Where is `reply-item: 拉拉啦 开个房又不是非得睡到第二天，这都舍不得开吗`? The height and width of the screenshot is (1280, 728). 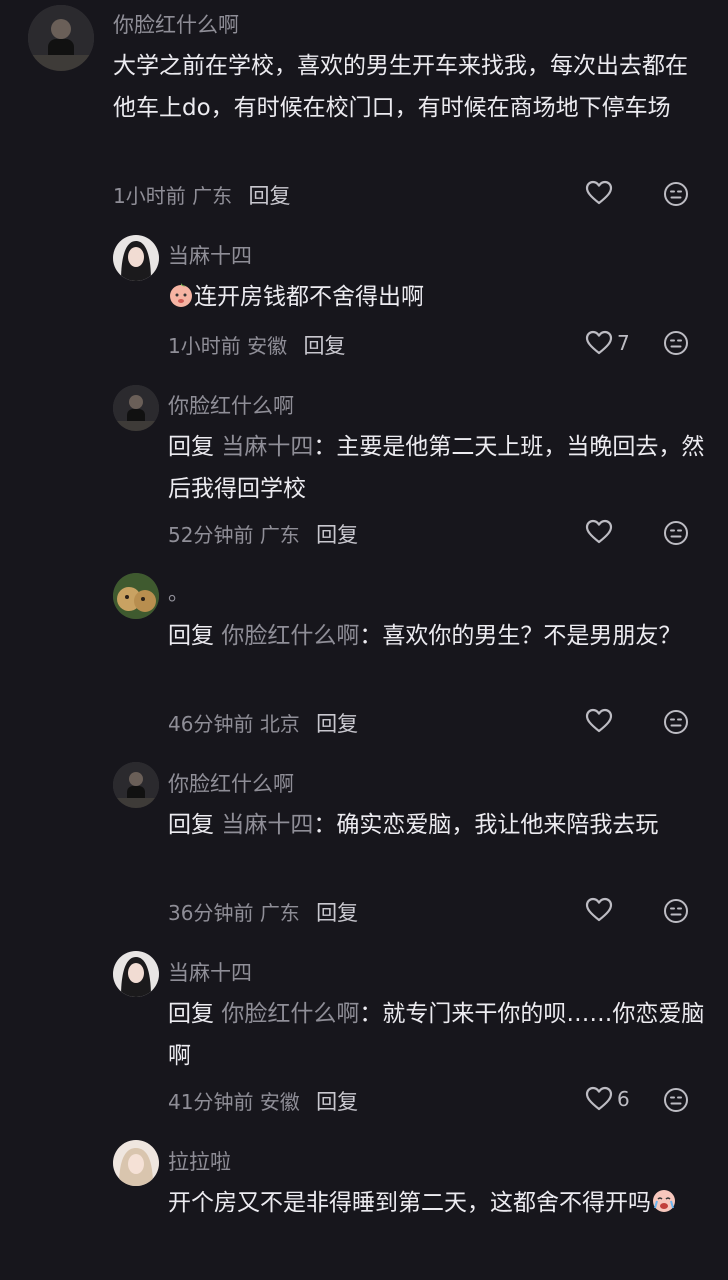
reply-item: 拉拉啦 开个房又不是非得睡到第二天，这都舍不得开吗 is located at coordinates (364, 1207).